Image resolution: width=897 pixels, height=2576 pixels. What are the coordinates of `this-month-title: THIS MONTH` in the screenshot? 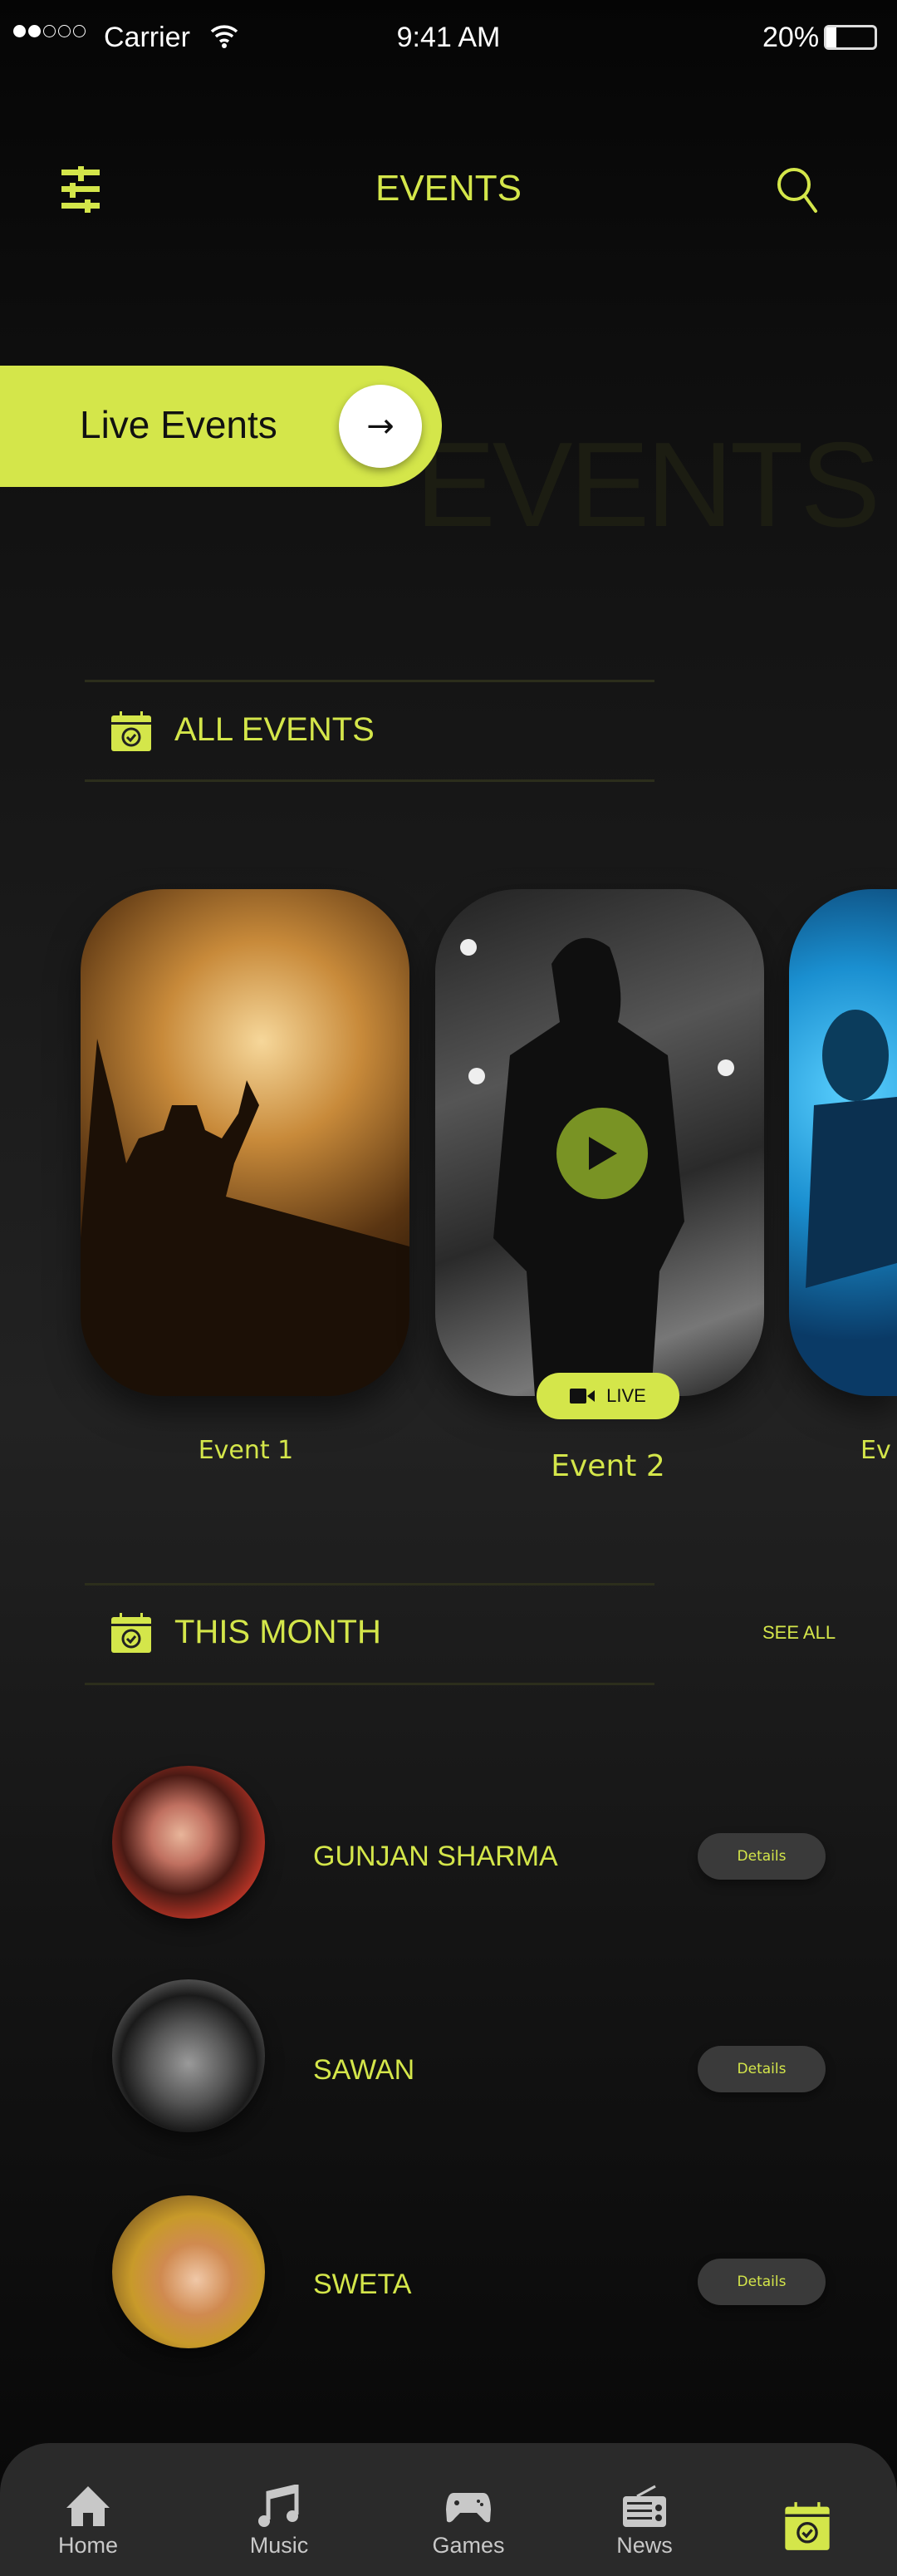 It's located at (277, 1632).